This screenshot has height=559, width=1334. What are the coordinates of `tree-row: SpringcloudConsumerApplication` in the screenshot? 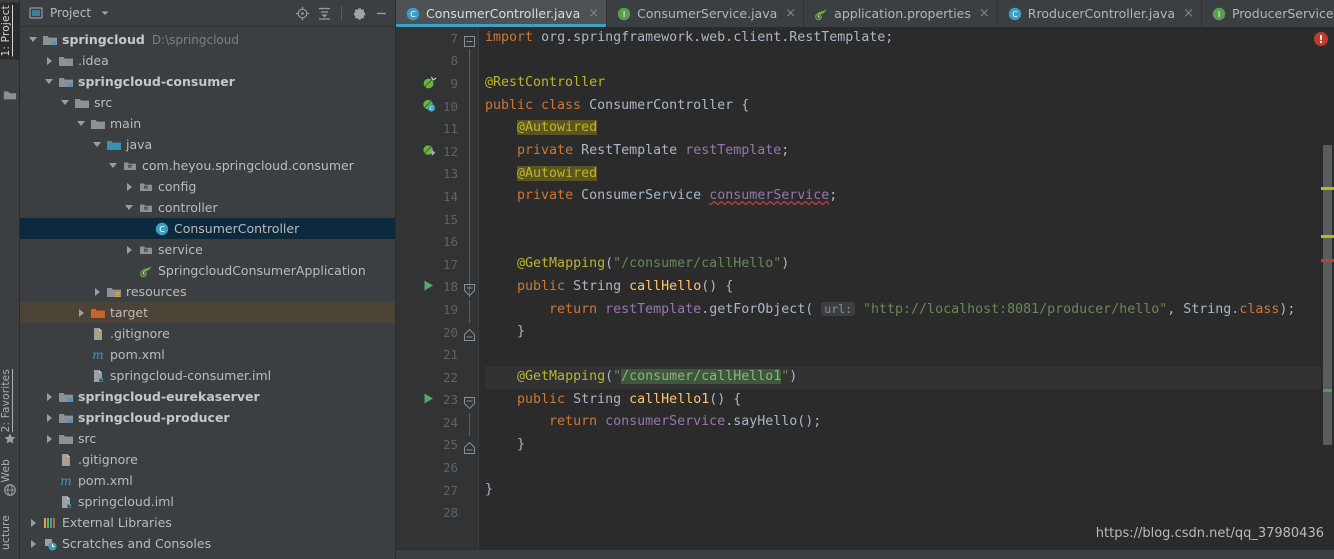 It's located at (207, 270).